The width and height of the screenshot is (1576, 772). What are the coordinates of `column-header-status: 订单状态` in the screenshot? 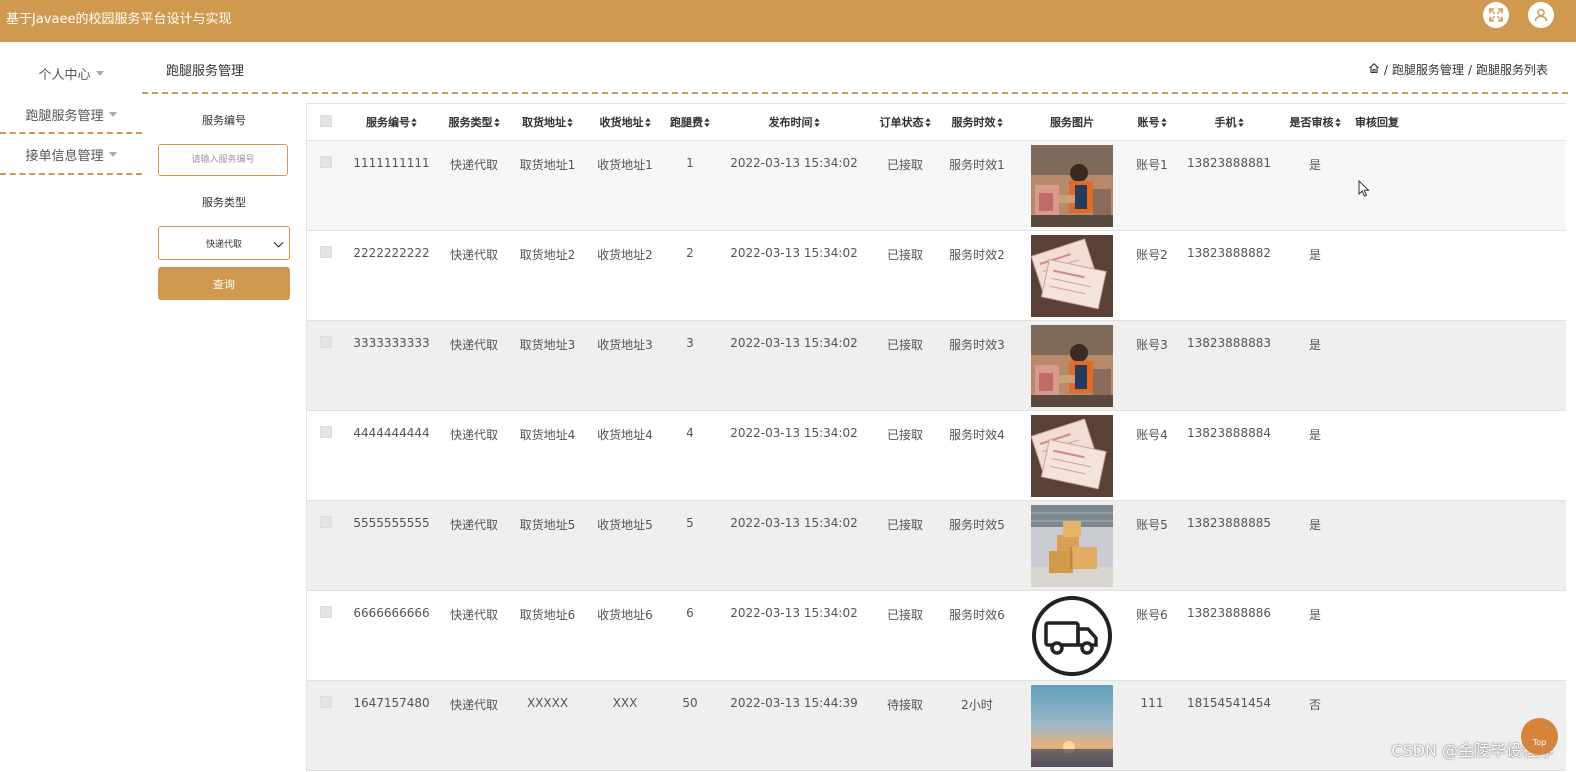 It's located at (905, 122).